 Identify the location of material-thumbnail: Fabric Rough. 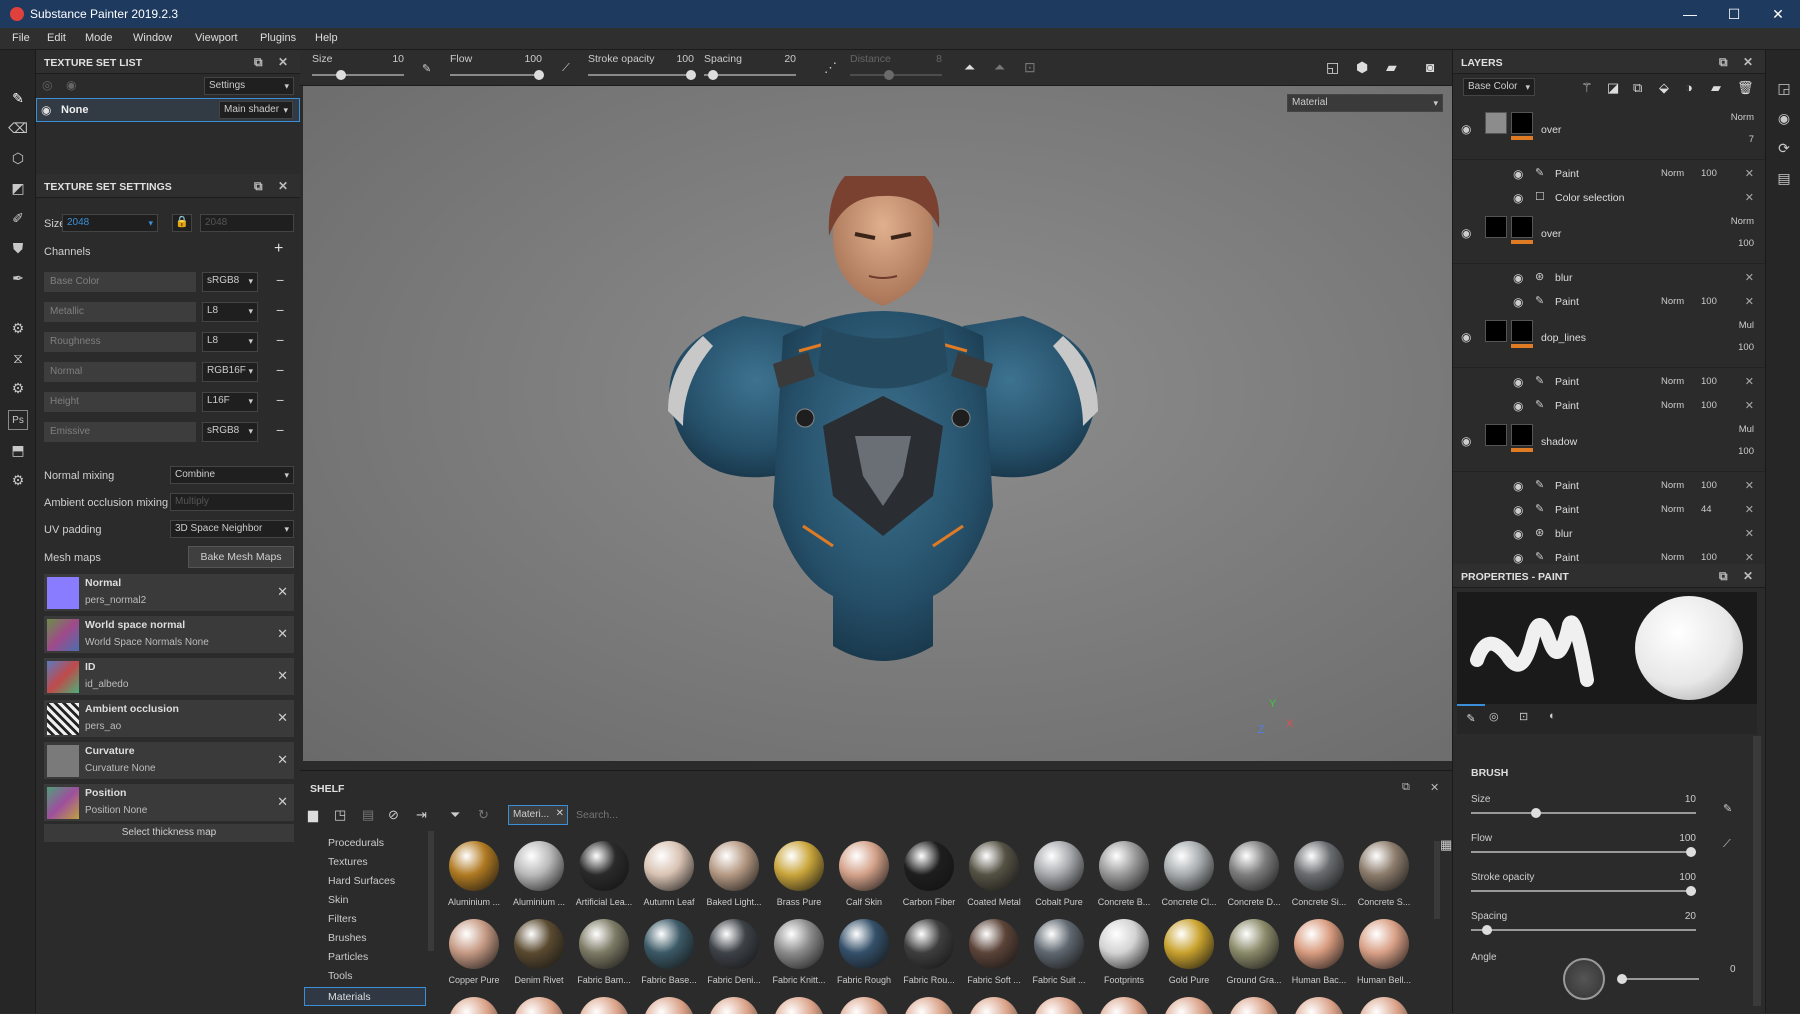
(864, 956).